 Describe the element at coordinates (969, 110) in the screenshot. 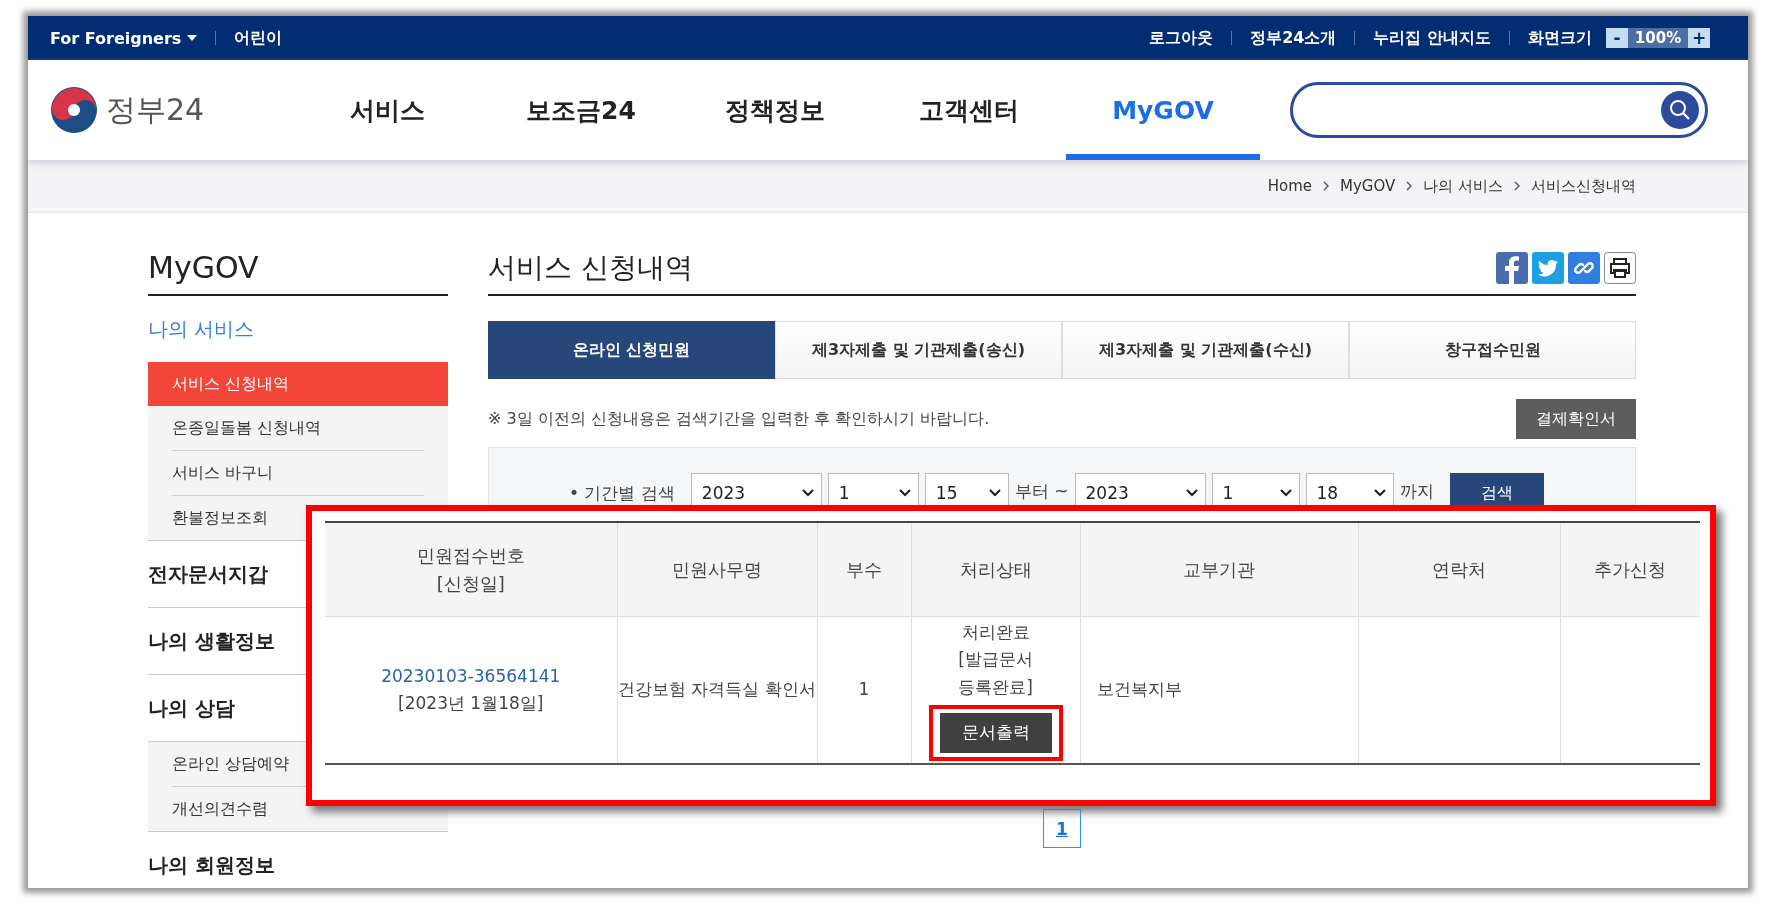

I see `nav-item: 고객센터` at that location.